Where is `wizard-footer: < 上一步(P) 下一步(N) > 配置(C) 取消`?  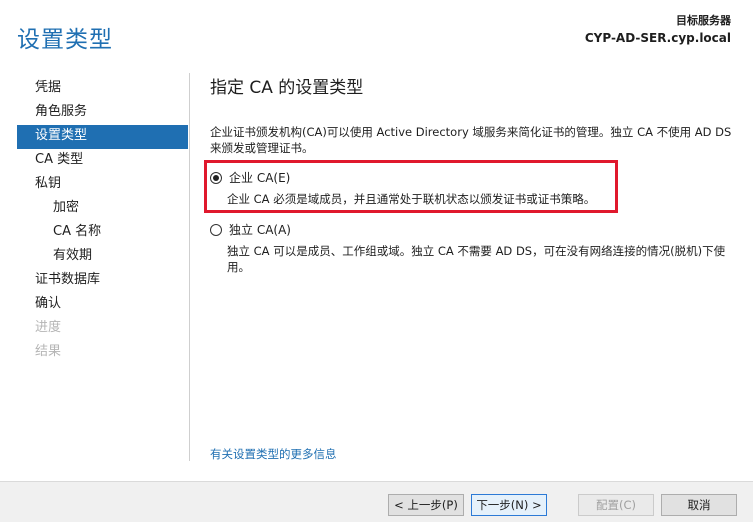 wizard-footer: < 上一步(P) 下一步(N) > 配置(C) 取消 is located at coordinates (376, 501).